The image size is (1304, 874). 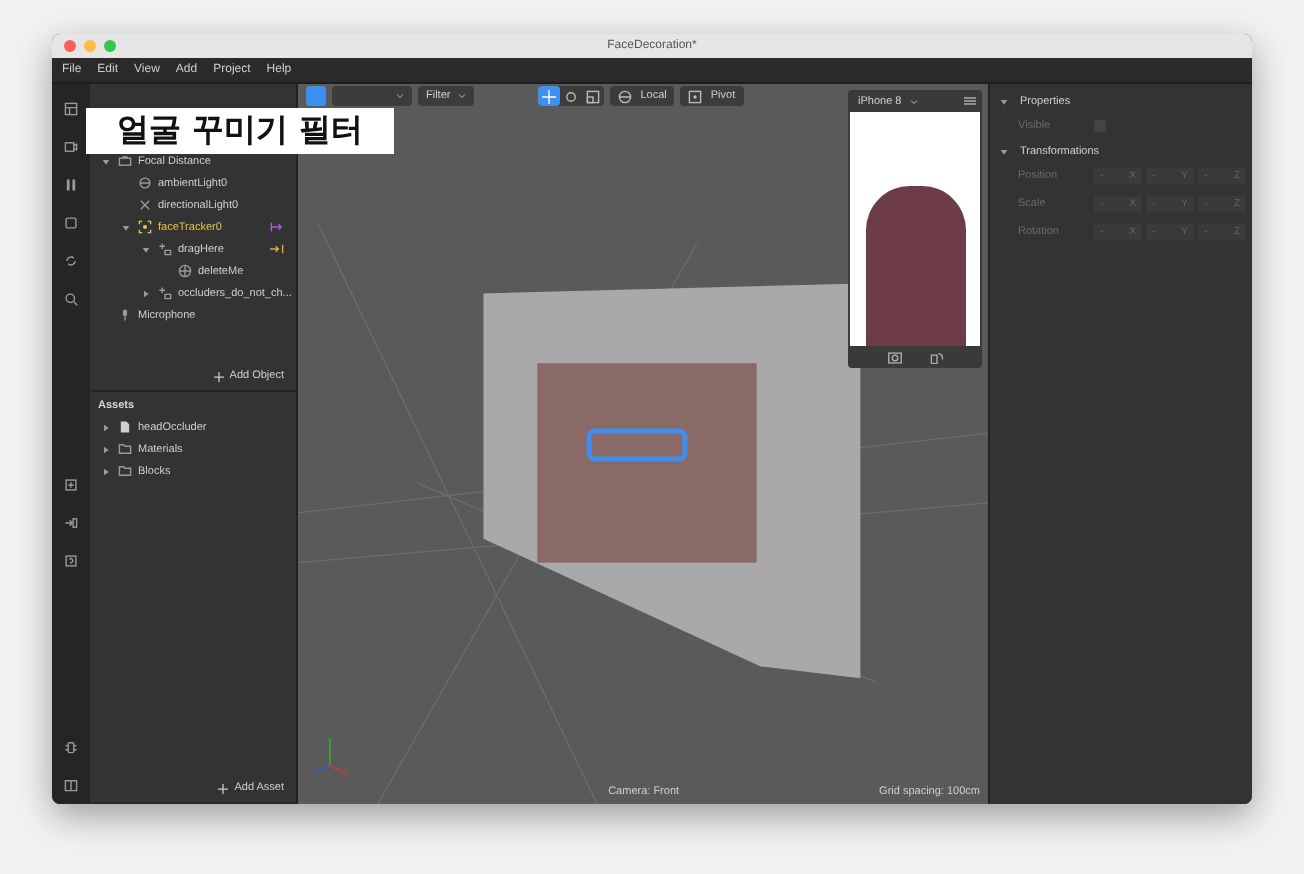 What do you see at coordinates (970, 101) in the screenshot?
I see `menu-icon` at bounding box center [970, 101].